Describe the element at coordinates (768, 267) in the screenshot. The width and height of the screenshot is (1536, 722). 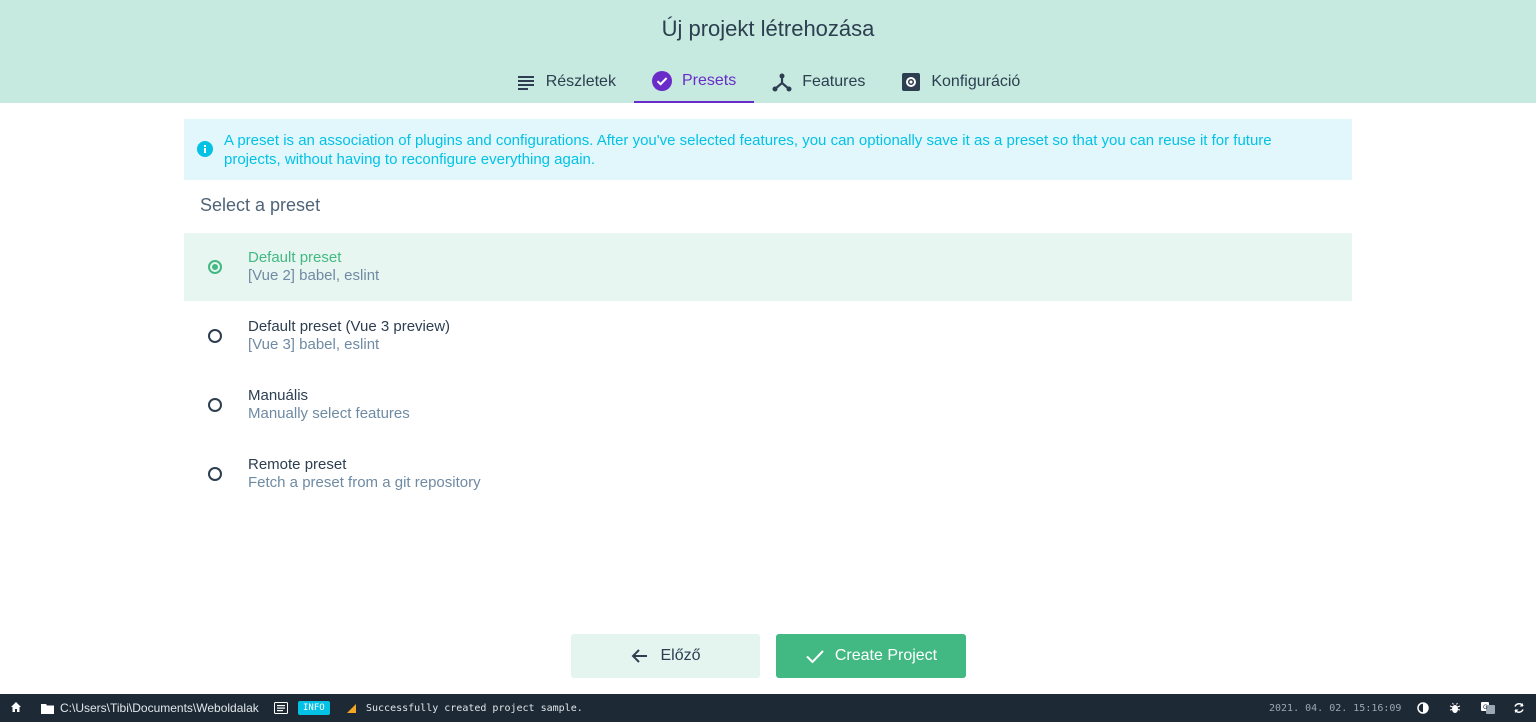
I see `preset-option-default-vue2: Default preset [Vue 2] babel, eslint` at that location.